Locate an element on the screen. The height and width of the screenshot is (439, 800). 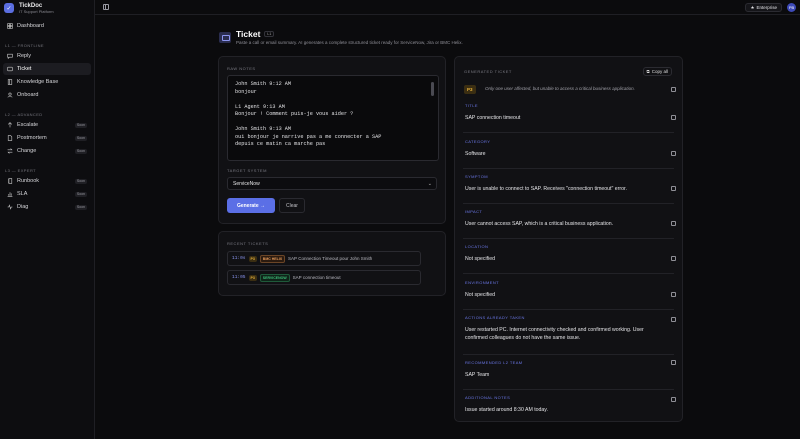
app-subtitle: IT Support Platform is located at coordinates (36, 11).